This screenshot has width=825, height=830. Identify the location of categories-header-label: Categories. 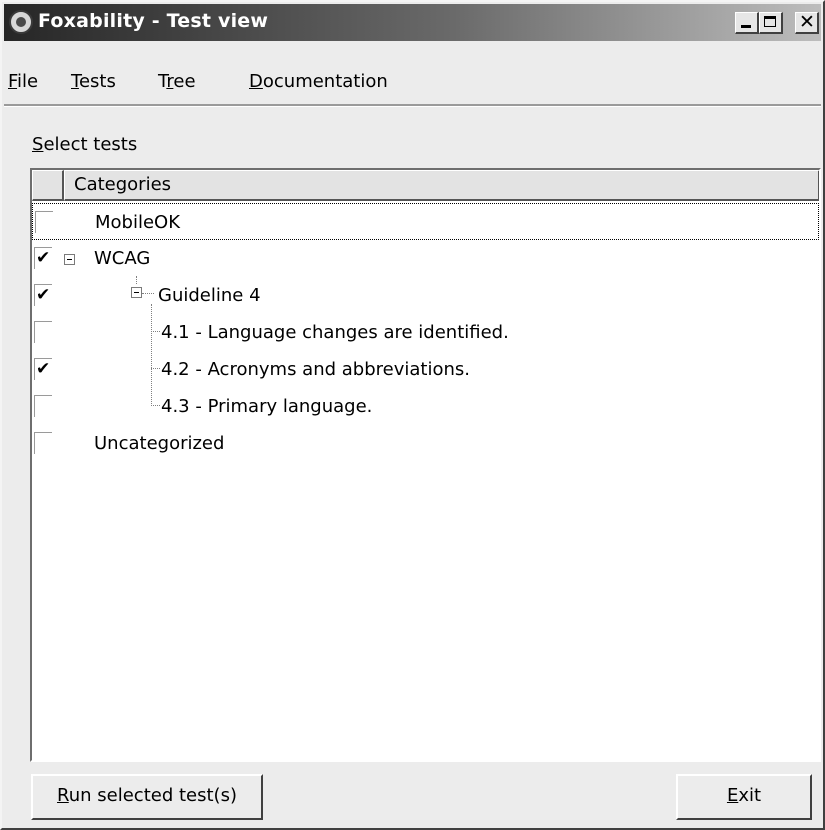
(123, 184).